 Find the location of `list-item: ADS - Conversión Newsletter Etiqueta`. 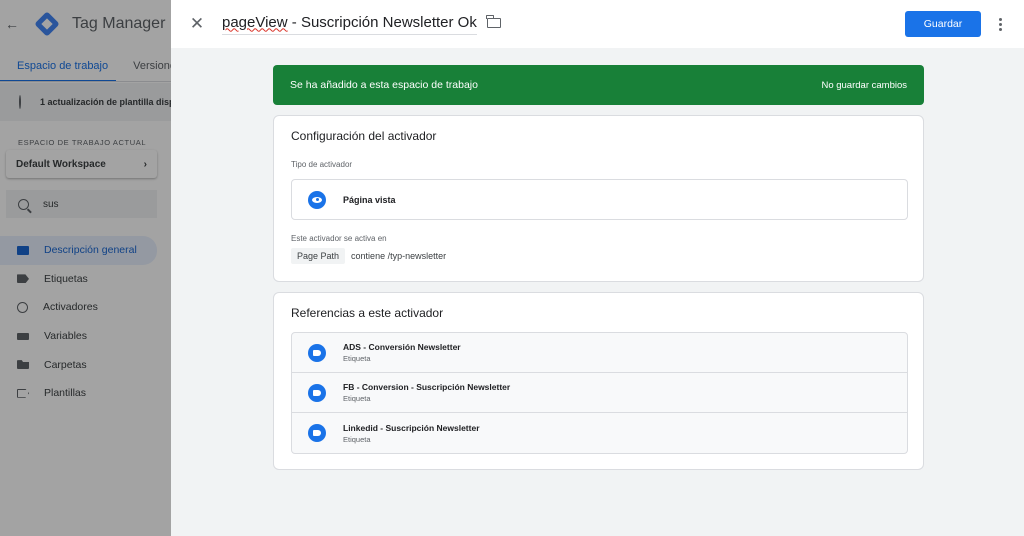

list-item: ADS - Conversión Newsletter Etiqueta is located at coordinates (599, 353).